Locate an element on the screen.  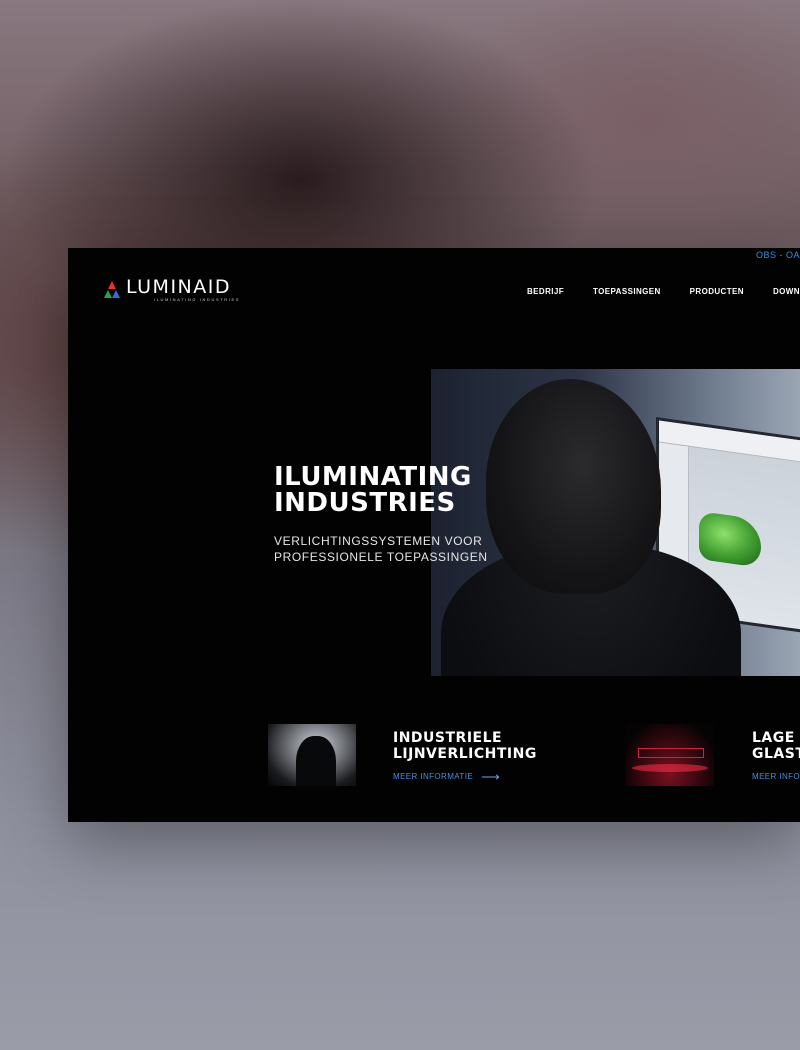
arrow-right-icon: ⟶ is located at coordinates (491, 776).